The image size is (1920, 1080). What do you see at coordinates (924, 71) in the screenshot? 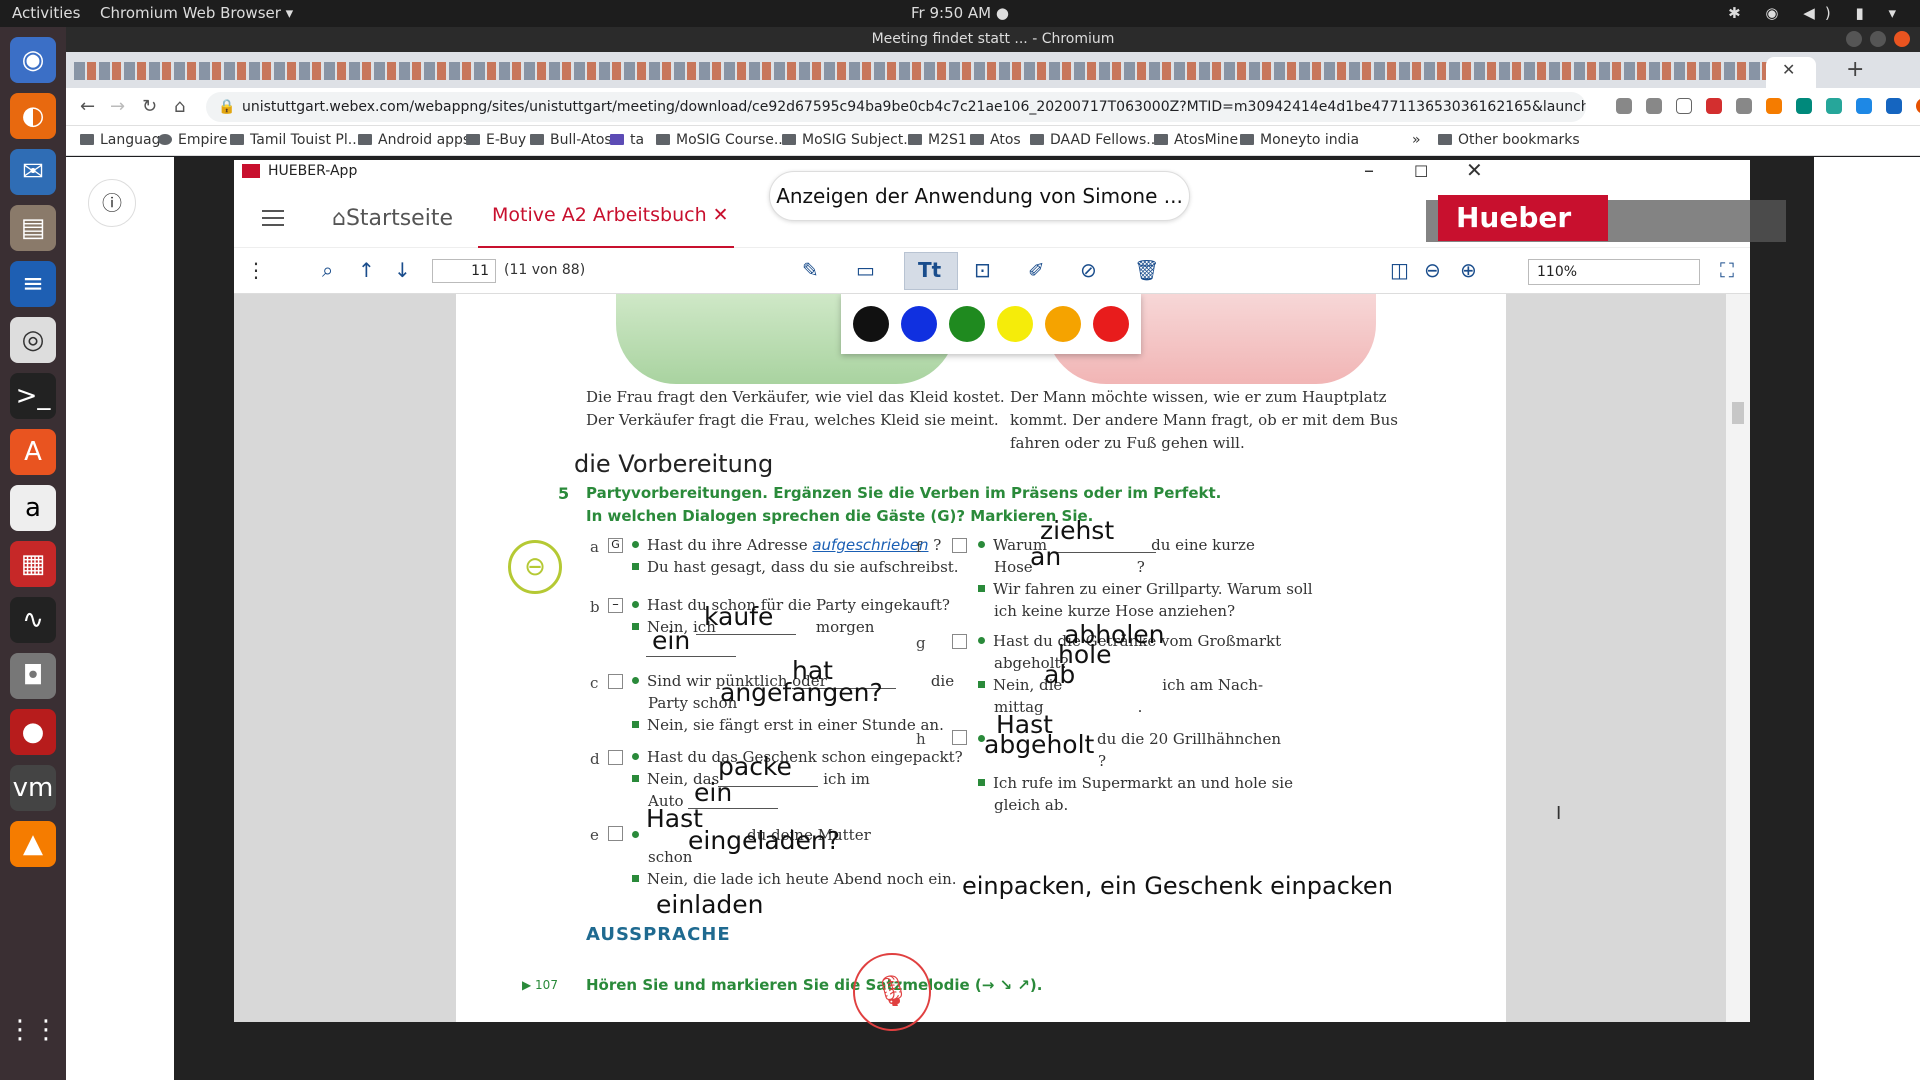
I see `pinned-tabs` at bounding box center [924, 71].